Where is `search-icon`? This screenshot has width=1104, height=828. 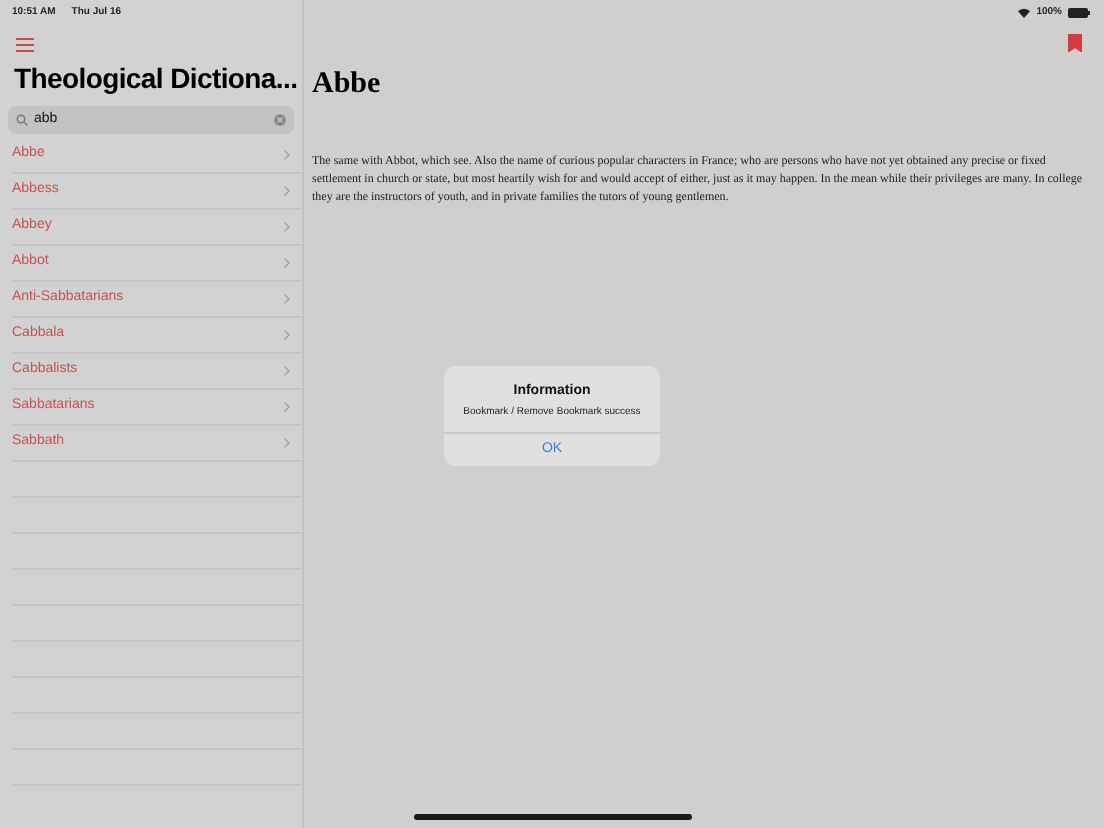
search-icon is located at coordinates (22, 120).